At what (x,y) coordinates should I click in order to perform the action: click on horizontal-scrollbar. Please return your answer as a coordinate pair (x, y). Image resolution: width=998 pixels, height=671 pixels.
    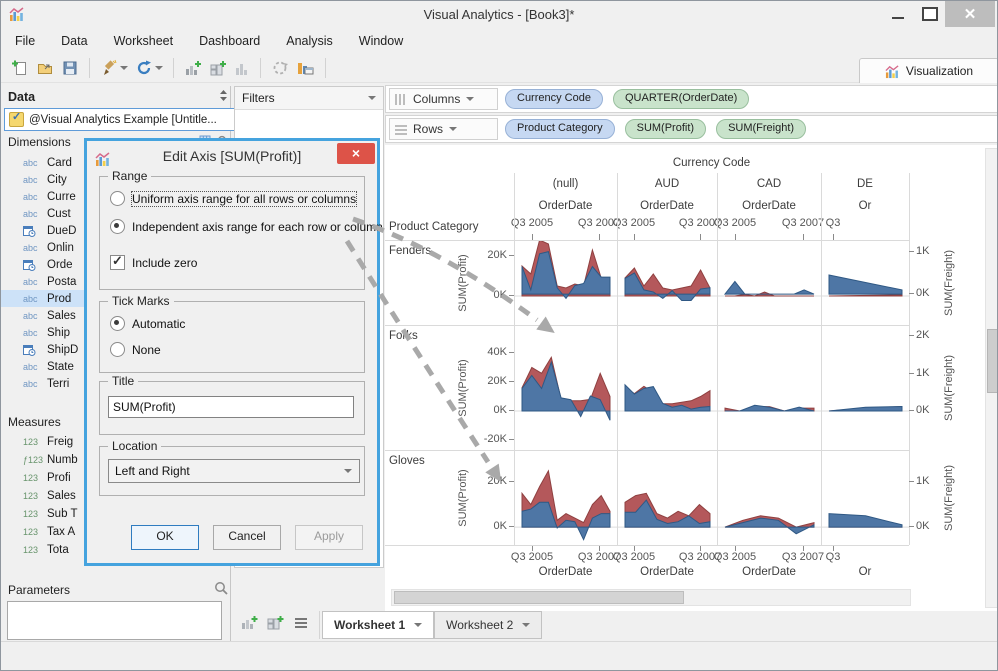
    Looking at the image, I should click on (651, 597).